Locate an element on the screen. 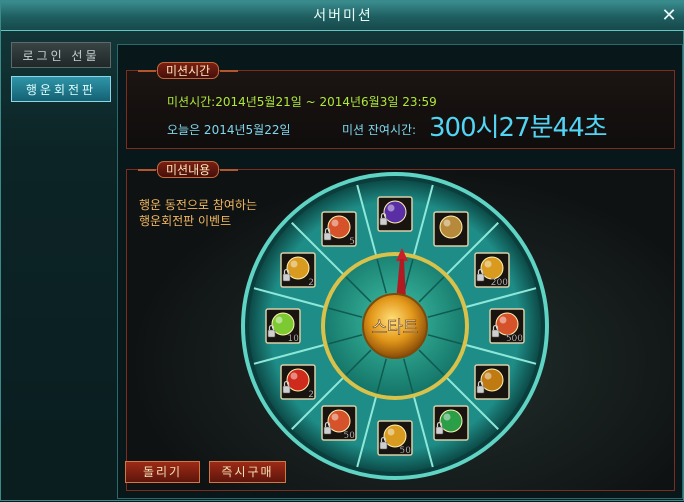 This screenshot has width=684, height=502. spin-button: 돌리기 is located at coordinates (162, 472).